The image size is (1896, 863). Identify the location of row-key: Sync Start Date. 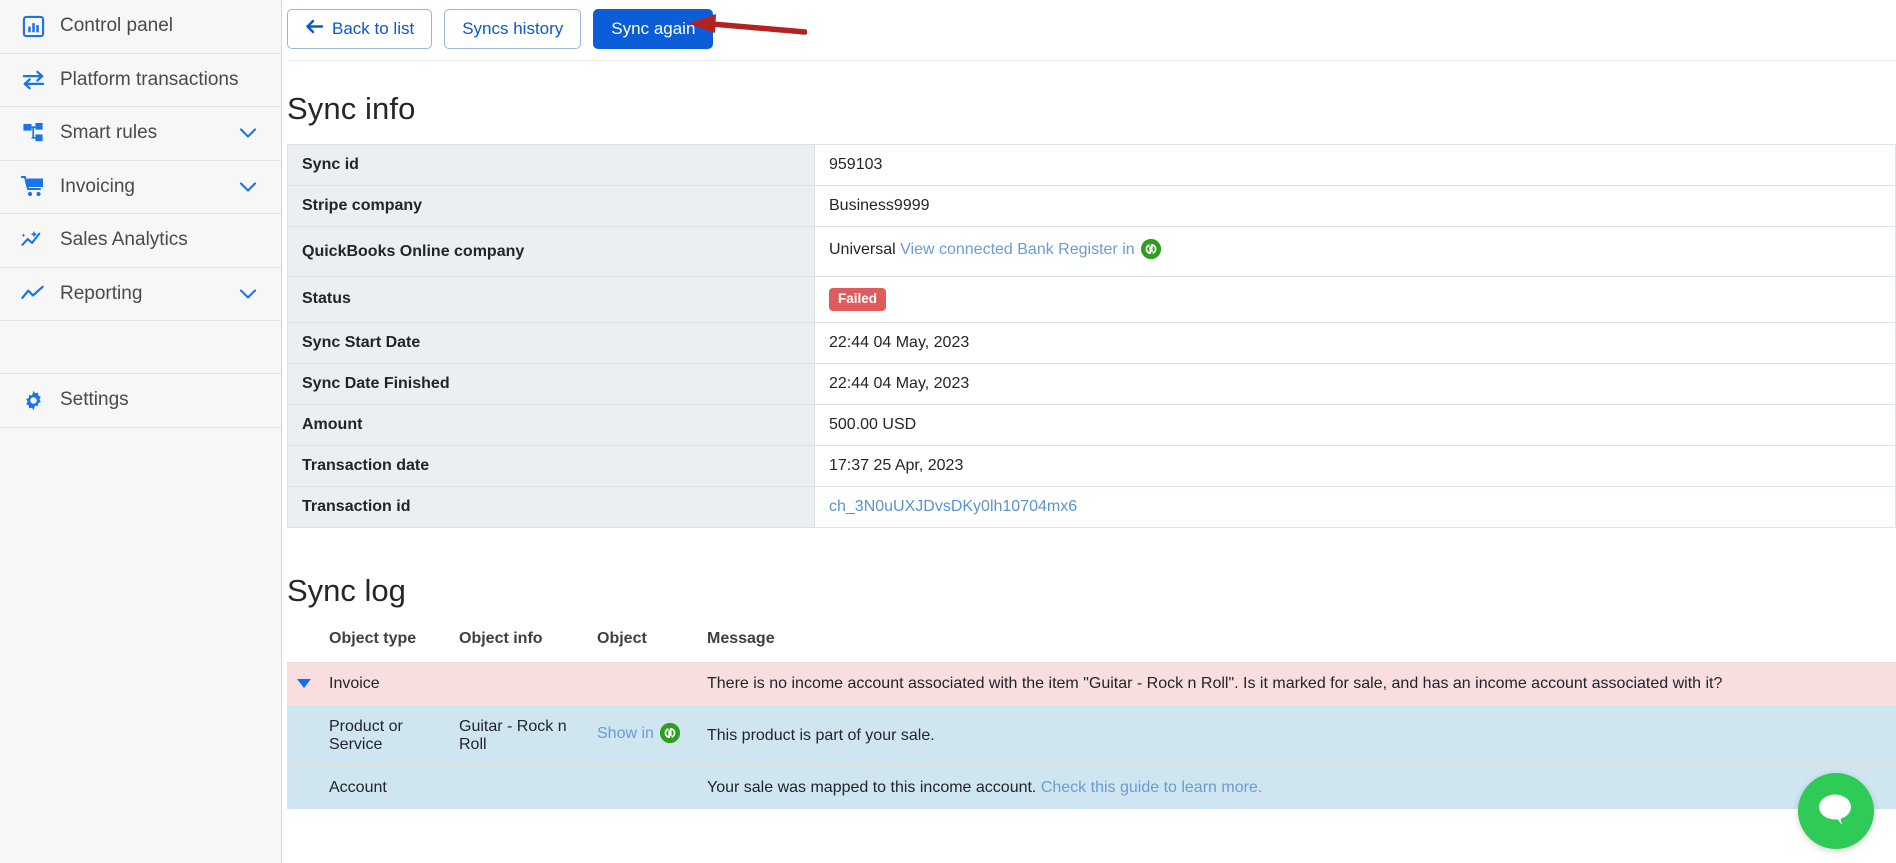
(551, 342).